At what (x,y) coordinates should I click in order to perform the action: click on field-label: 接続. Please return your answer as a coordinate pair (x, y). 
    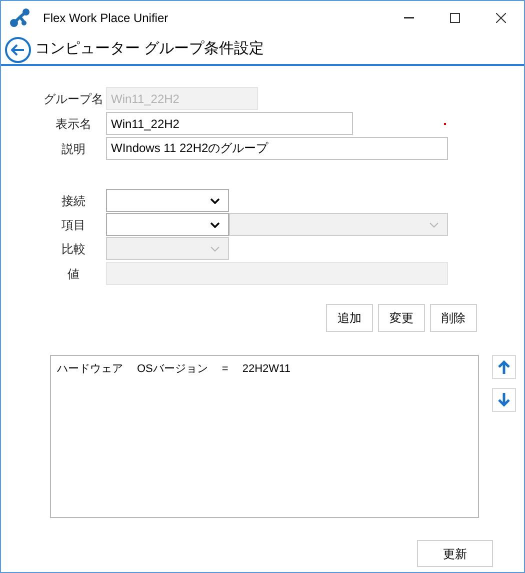
    Looking at the image, I should click on (74, 201).